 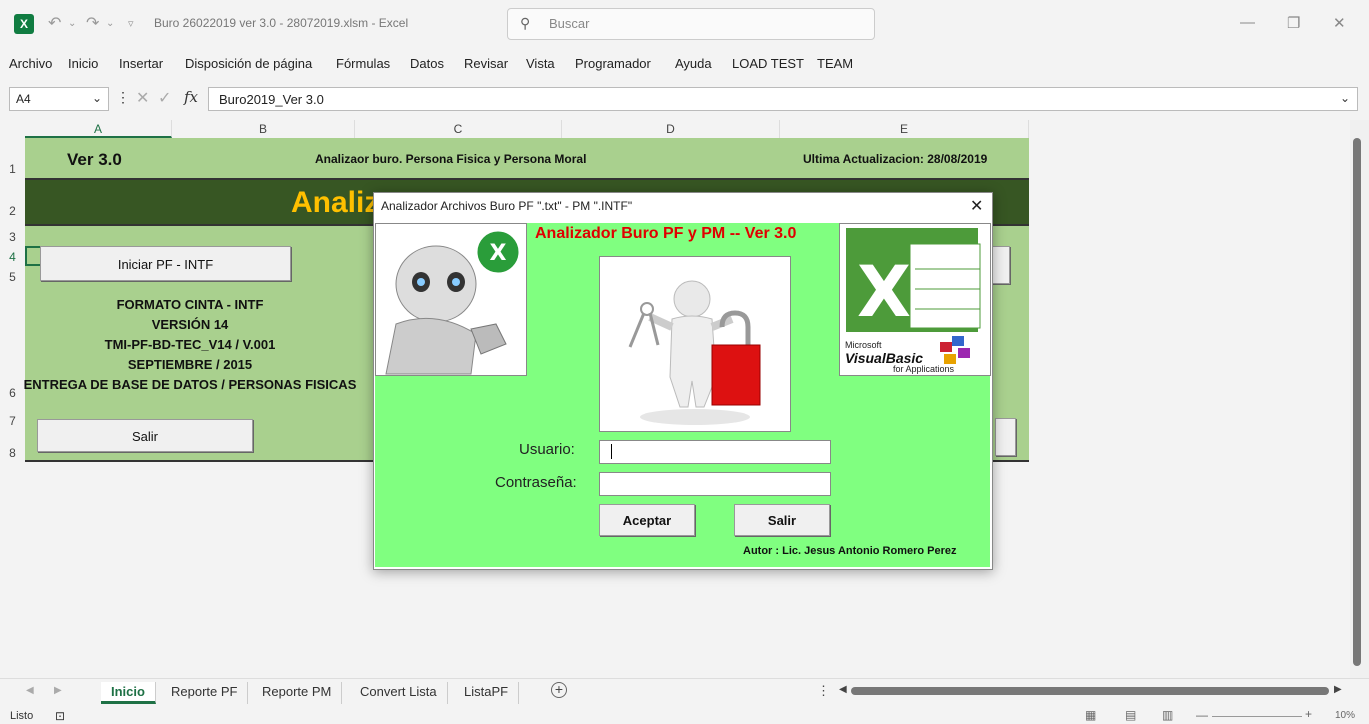 What do you see at coordinates (666, 233) in the screenshot?
I see `dialog-heading: Analizador Buro PF y PM -- Ver 3.0` at bounding box center [666, 233].